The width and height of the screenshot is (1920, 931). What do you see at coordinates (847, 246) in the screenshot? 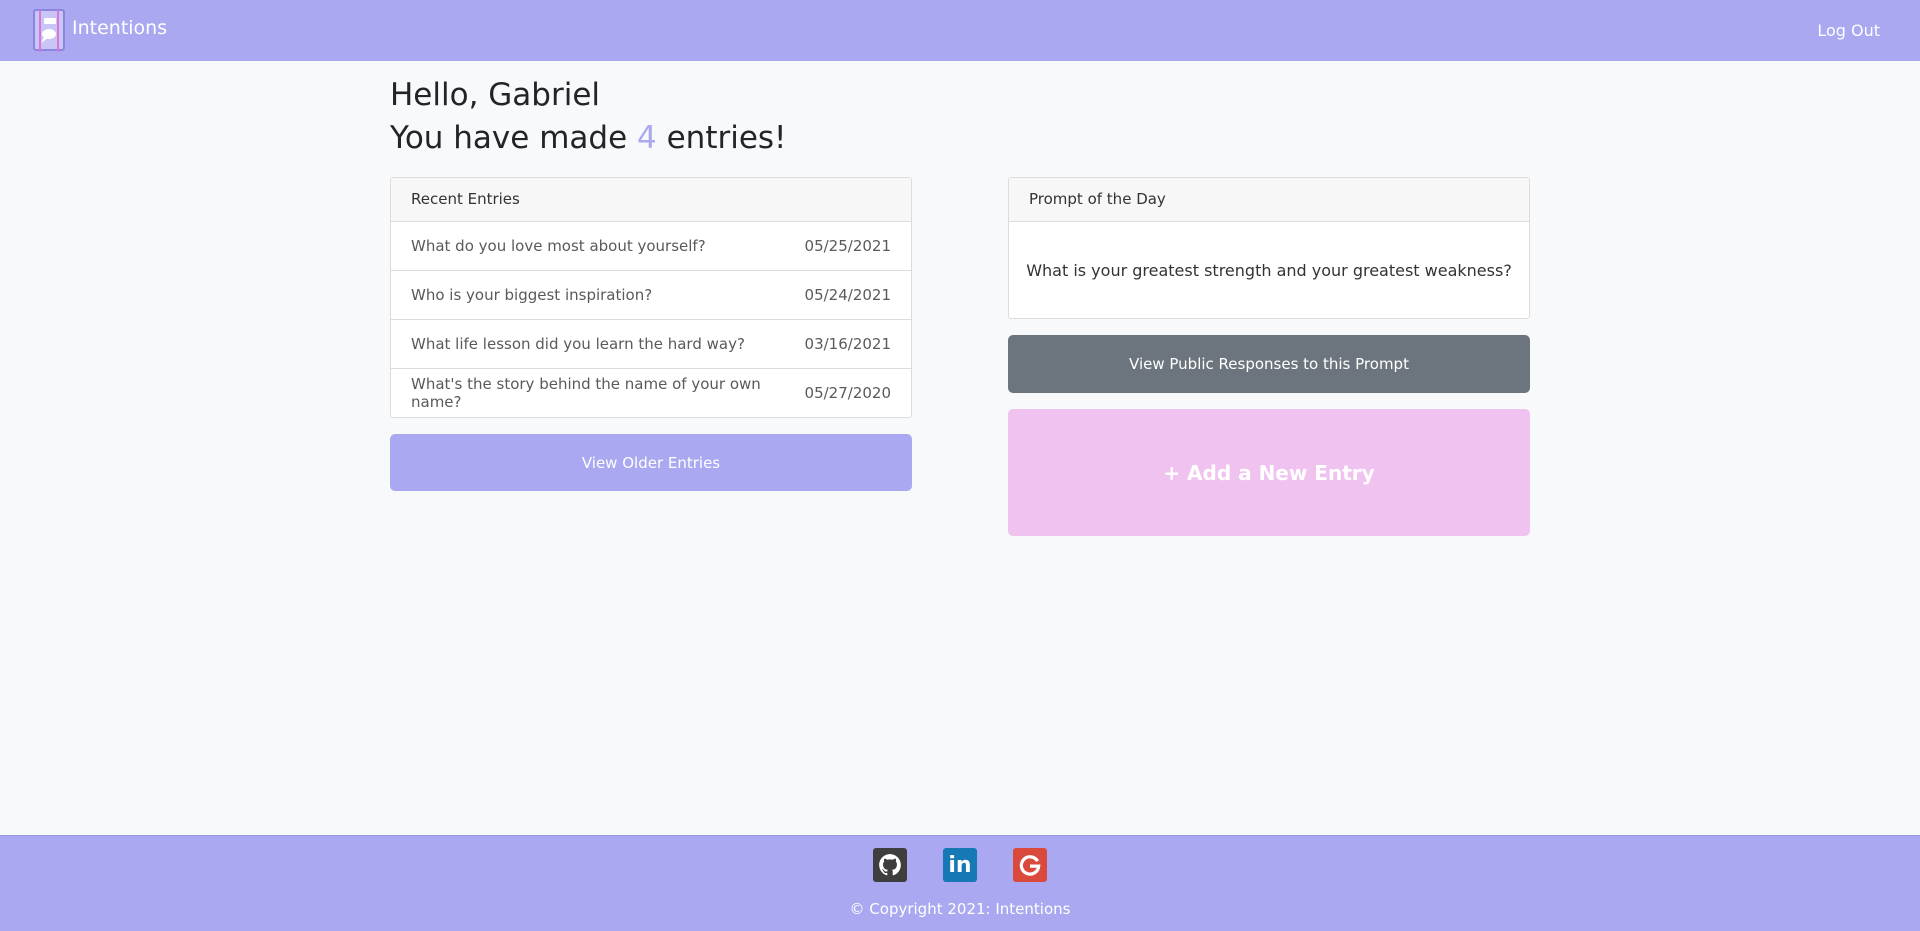
I see `entry-date: 05/25/2021` at bounding box center [847, 246].